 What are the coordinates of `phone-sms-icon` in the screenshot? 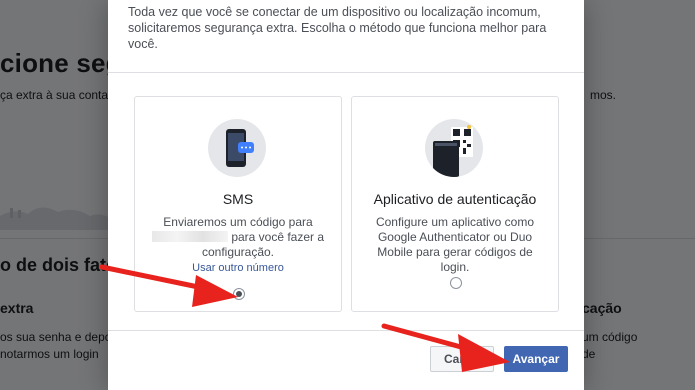 It's located at (237, 148).